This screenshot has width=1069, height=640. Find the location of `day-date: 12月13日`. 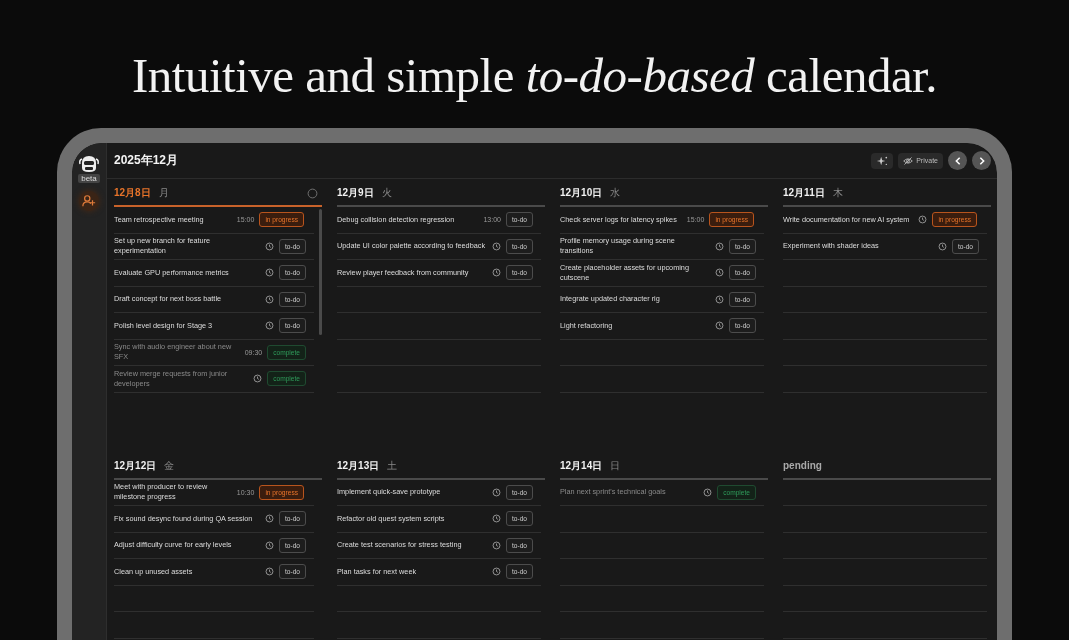

day-date: 12月13日 is located at coordinates (358, 465).